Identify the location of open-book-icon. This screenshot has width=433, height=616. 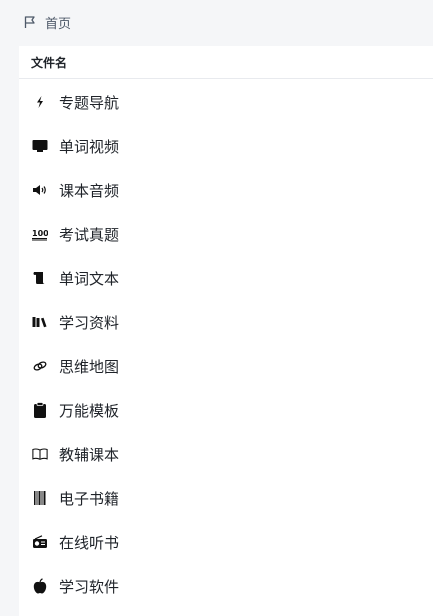
(40, 454).